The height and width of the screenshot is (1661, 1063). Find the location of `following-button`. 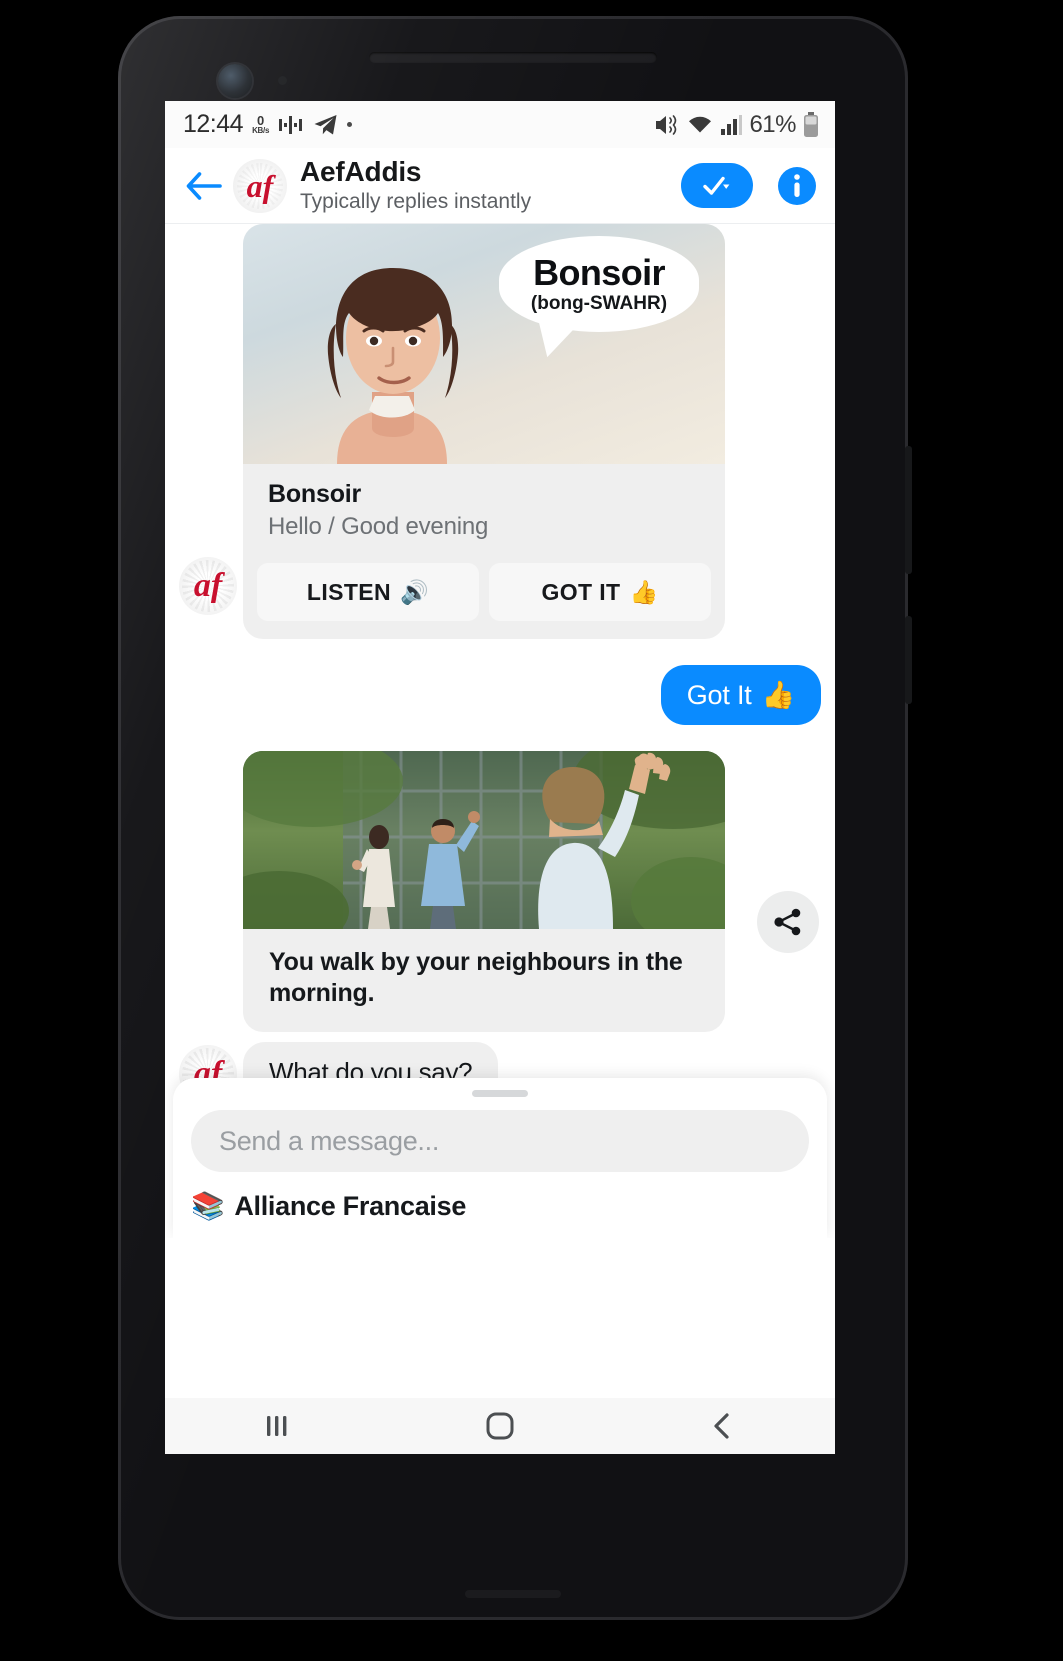

following-button is located at coordinates (717, 185).